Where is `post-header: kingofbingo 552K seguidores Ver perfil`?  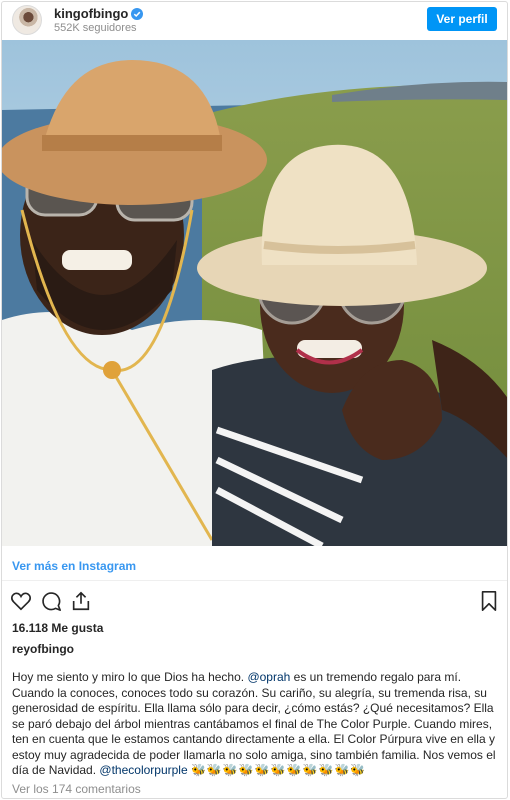 post-header: kingofbingo 552K seguidores Ver perfil is located at coordinates (254, 21).